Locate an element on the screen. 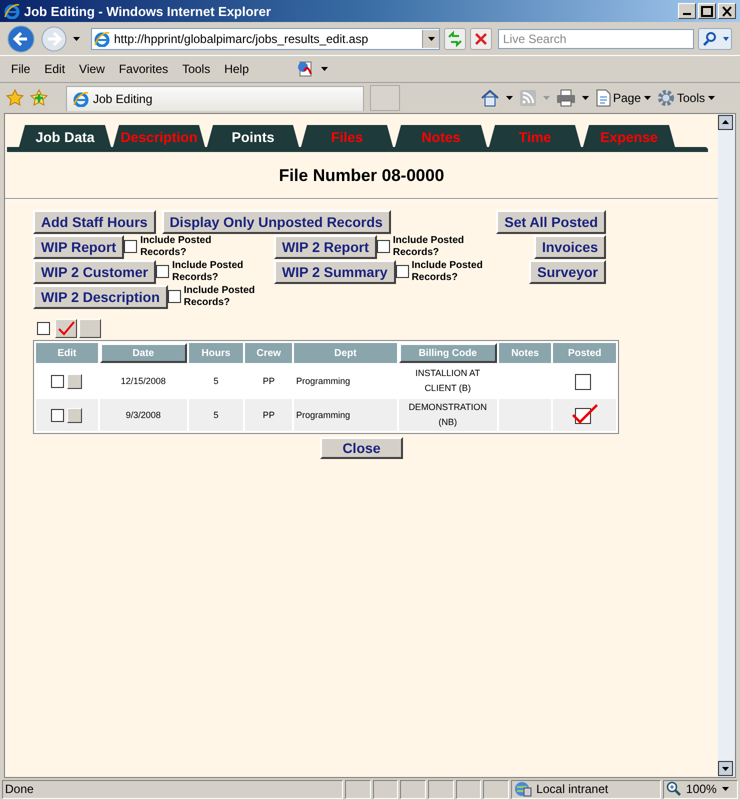  action-button: WIP 2 Customer is located at coordinates (94, 272).